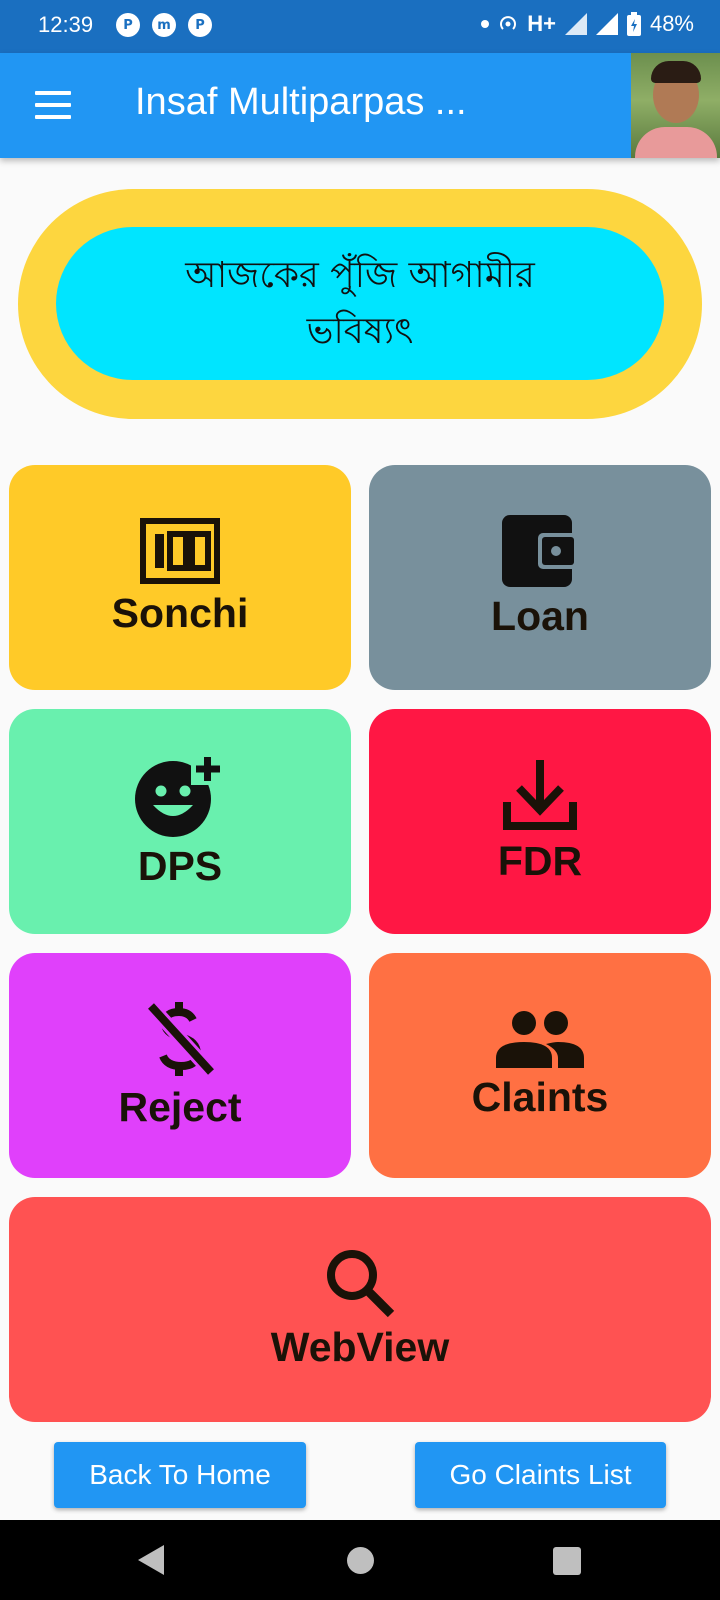  I want to click on tile-claints-label: Claints, so click(540, 1097).